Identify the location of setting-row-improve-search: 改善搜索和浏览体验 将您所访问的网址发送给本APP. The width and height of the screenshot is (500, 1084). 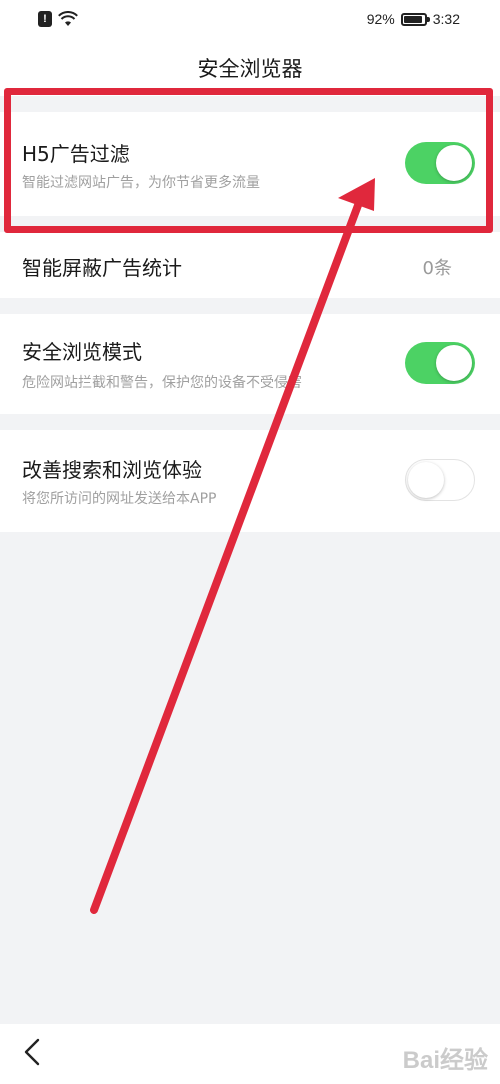
(250, 481).